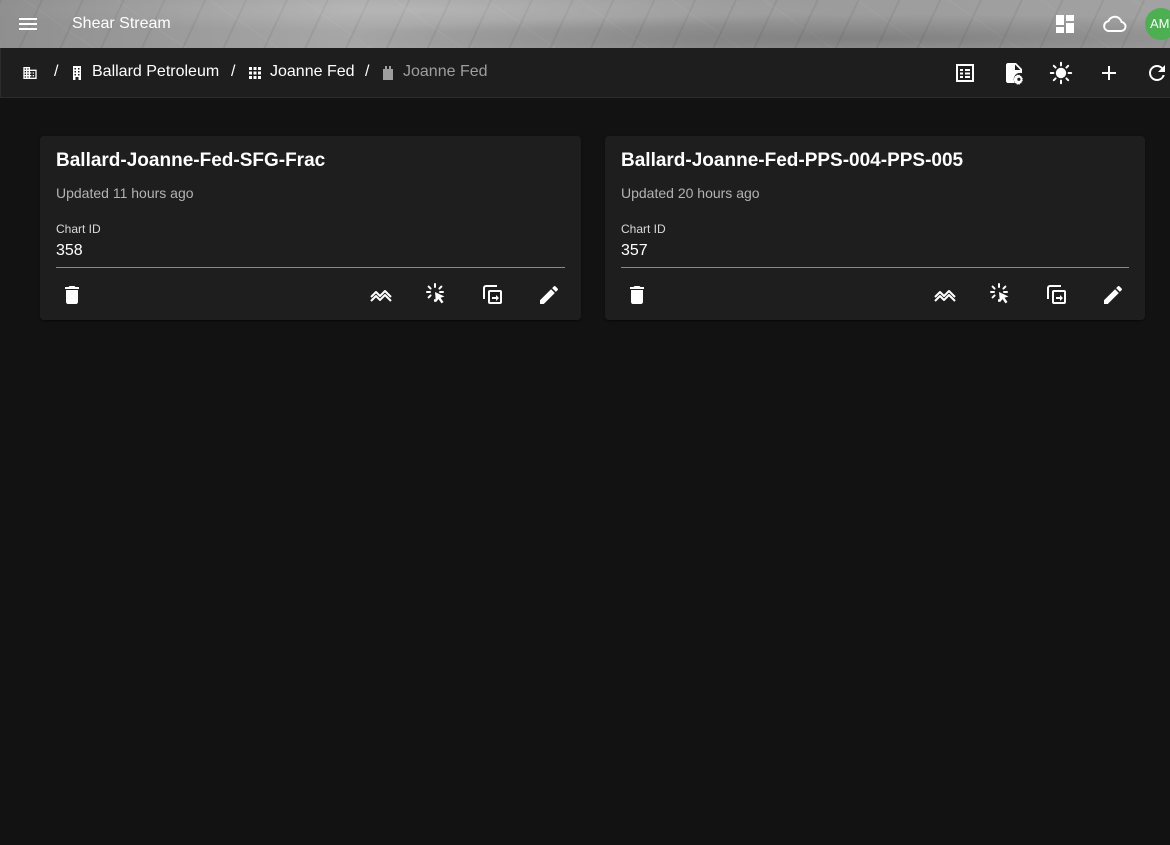  Describe the element at coordinates (1157, 73) in the screenshot. I see `refresh-icon` at that location.